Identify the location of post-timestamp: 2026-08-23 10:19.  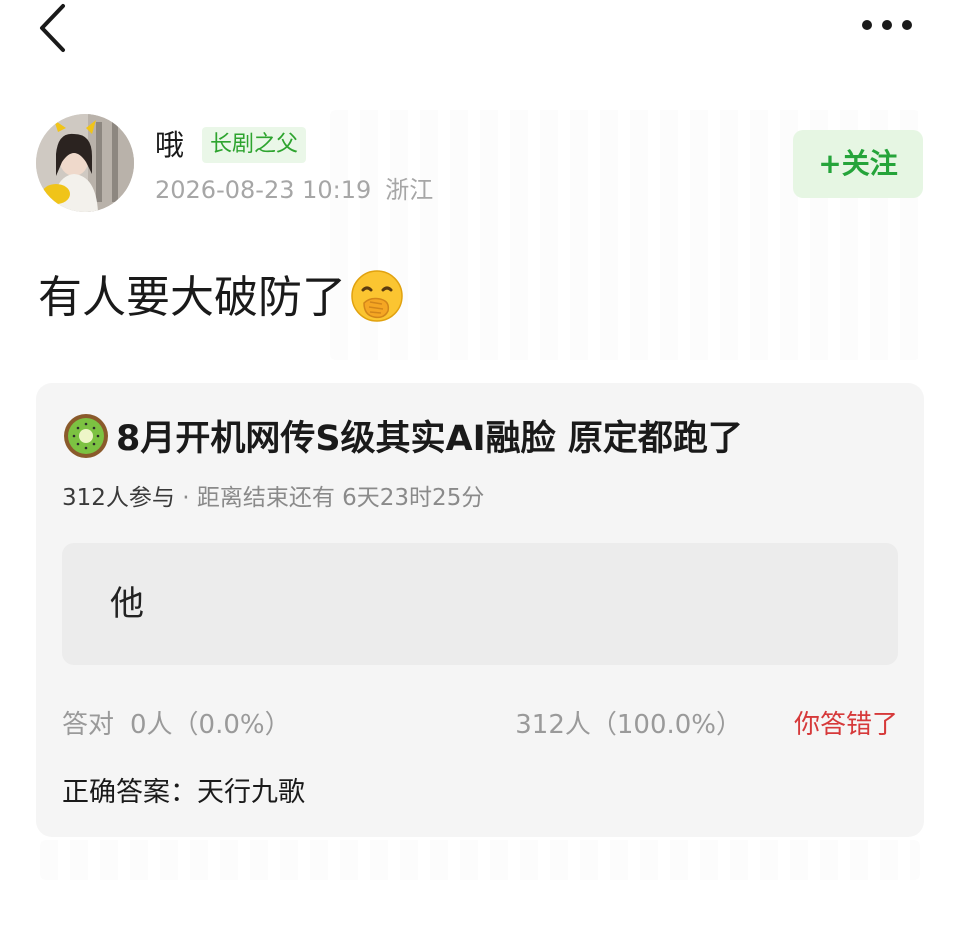
(263, 190).